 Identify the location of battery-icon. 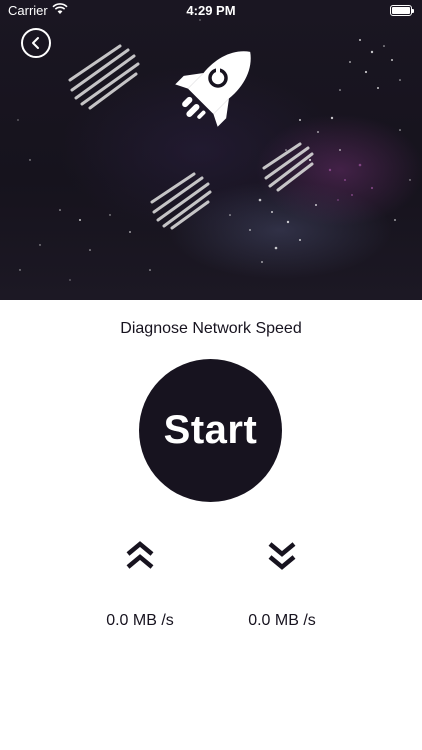
(402, 10).